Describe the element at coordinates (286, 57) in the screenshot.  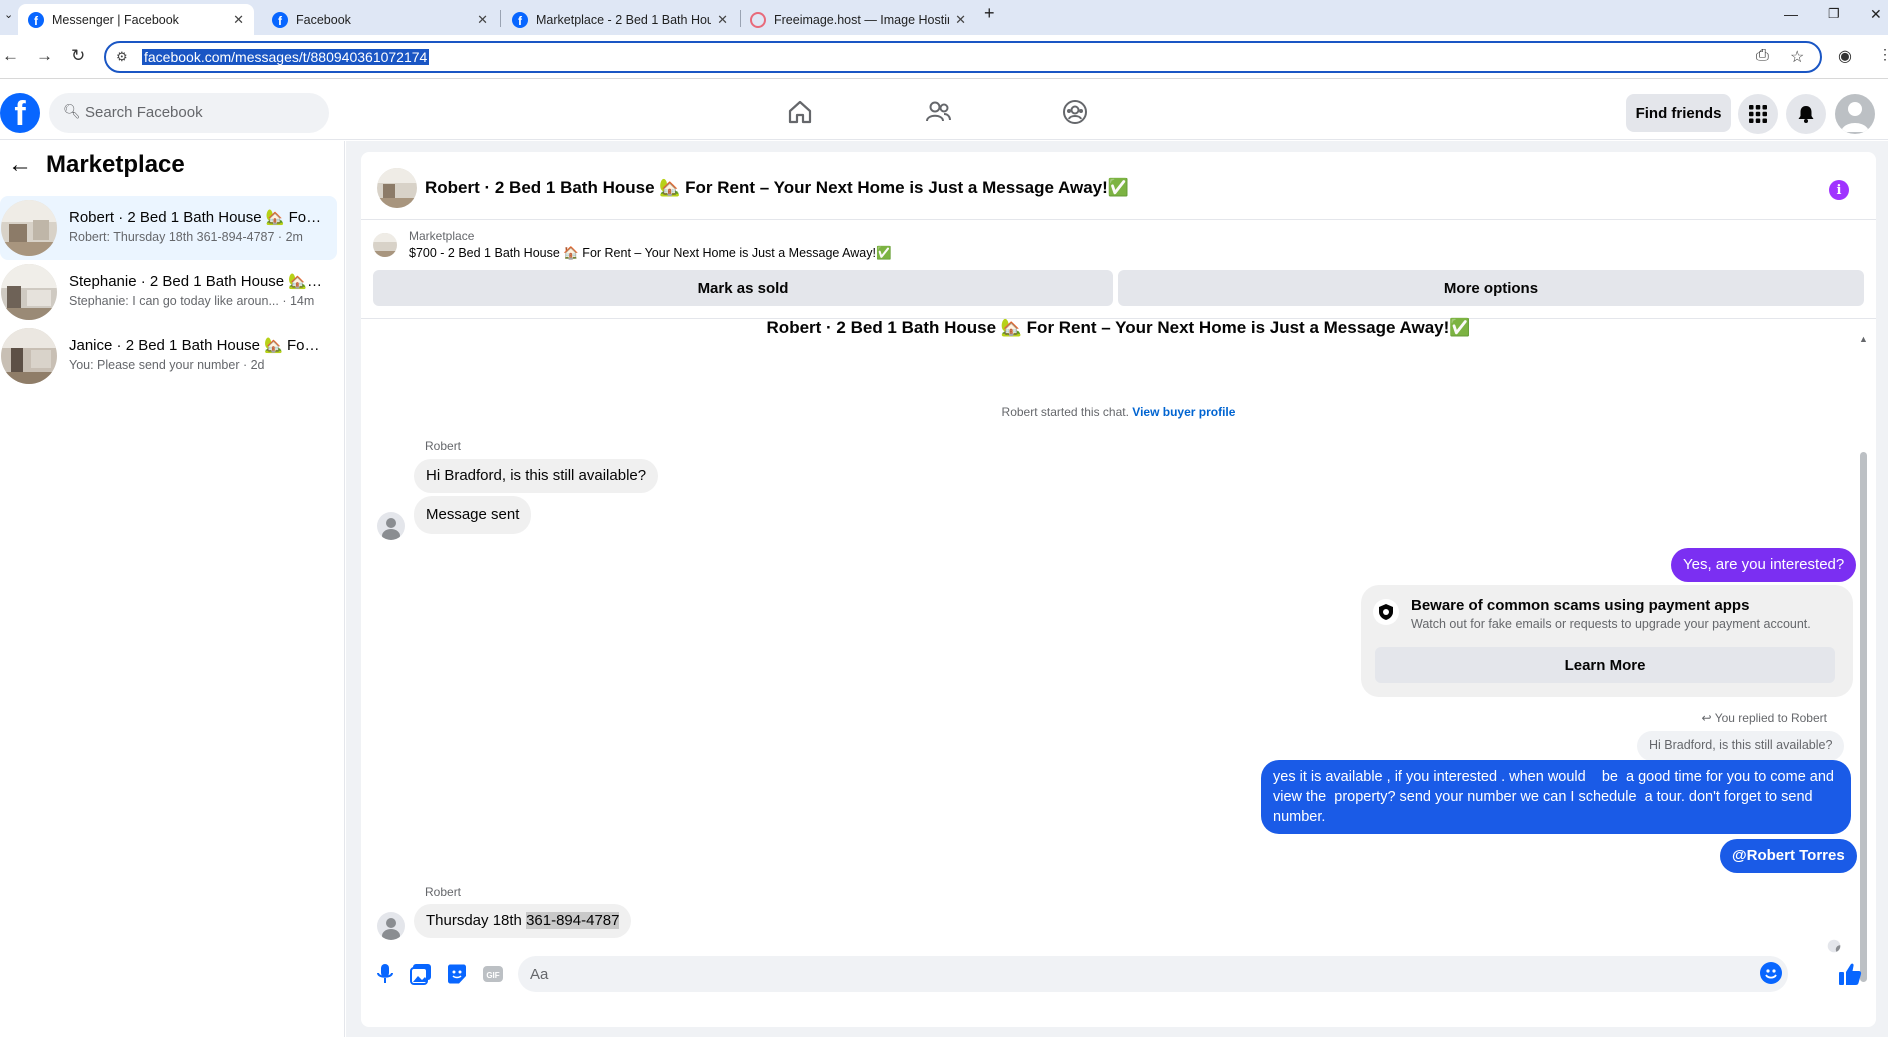
I see `url-text: facebook.com/messages/t/880940361072174` at that location.